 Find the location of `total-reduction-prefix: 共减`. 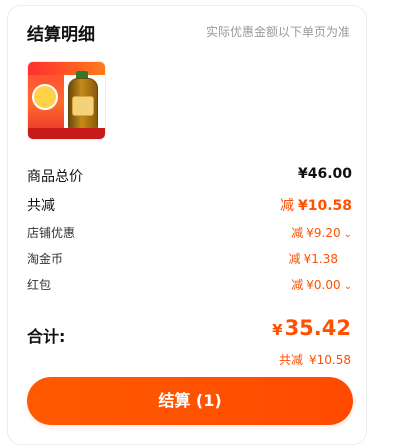

total-reduction-prefix: 共减 is located at coordinates (290, 360).